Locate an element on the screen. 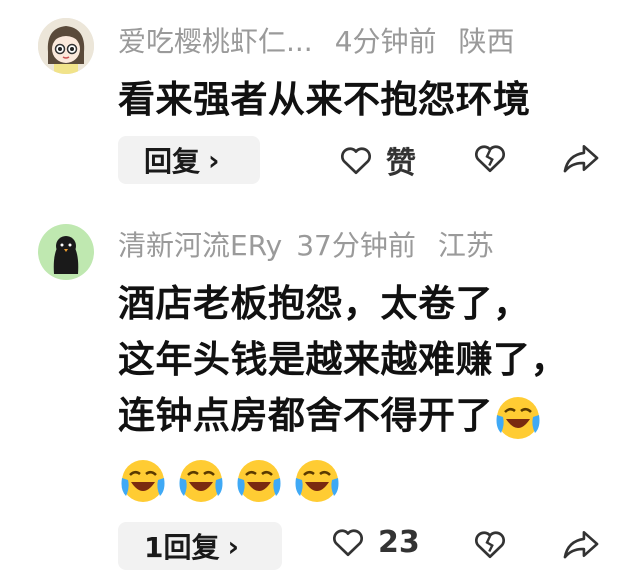 This screenshot has width=640, height=570. comment-line-text: 连钟点房都舍不得开了 is located at coordinates (305, 415).